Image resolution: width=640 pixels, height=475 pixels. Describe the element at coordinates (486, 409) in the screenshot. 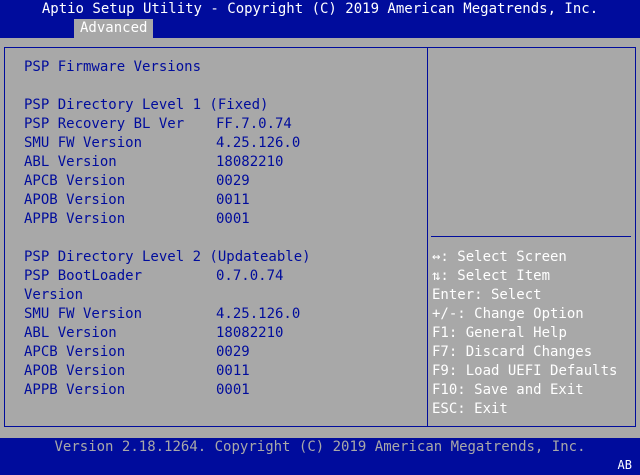

I see `help-description: Exit` at that location.